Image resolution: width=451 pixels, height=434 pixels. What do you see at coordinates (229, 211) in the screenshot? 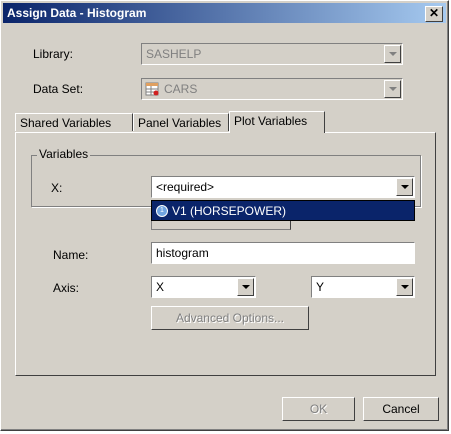
I see `x-variable-option-label: V1 (HORSEPOWER)` at bounding box center [229, 211].